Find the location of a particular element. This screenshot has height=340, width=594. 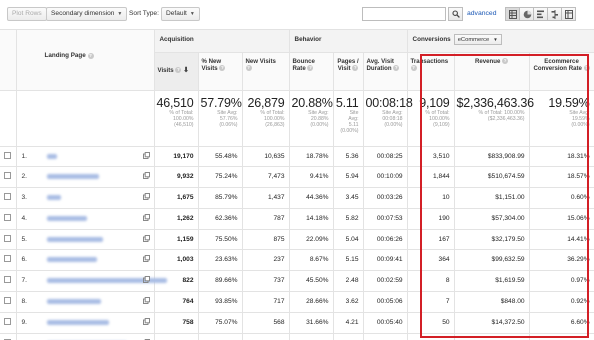

pages-visit-column-header: Pages / Visit ? is located at coordinates (348, 71).